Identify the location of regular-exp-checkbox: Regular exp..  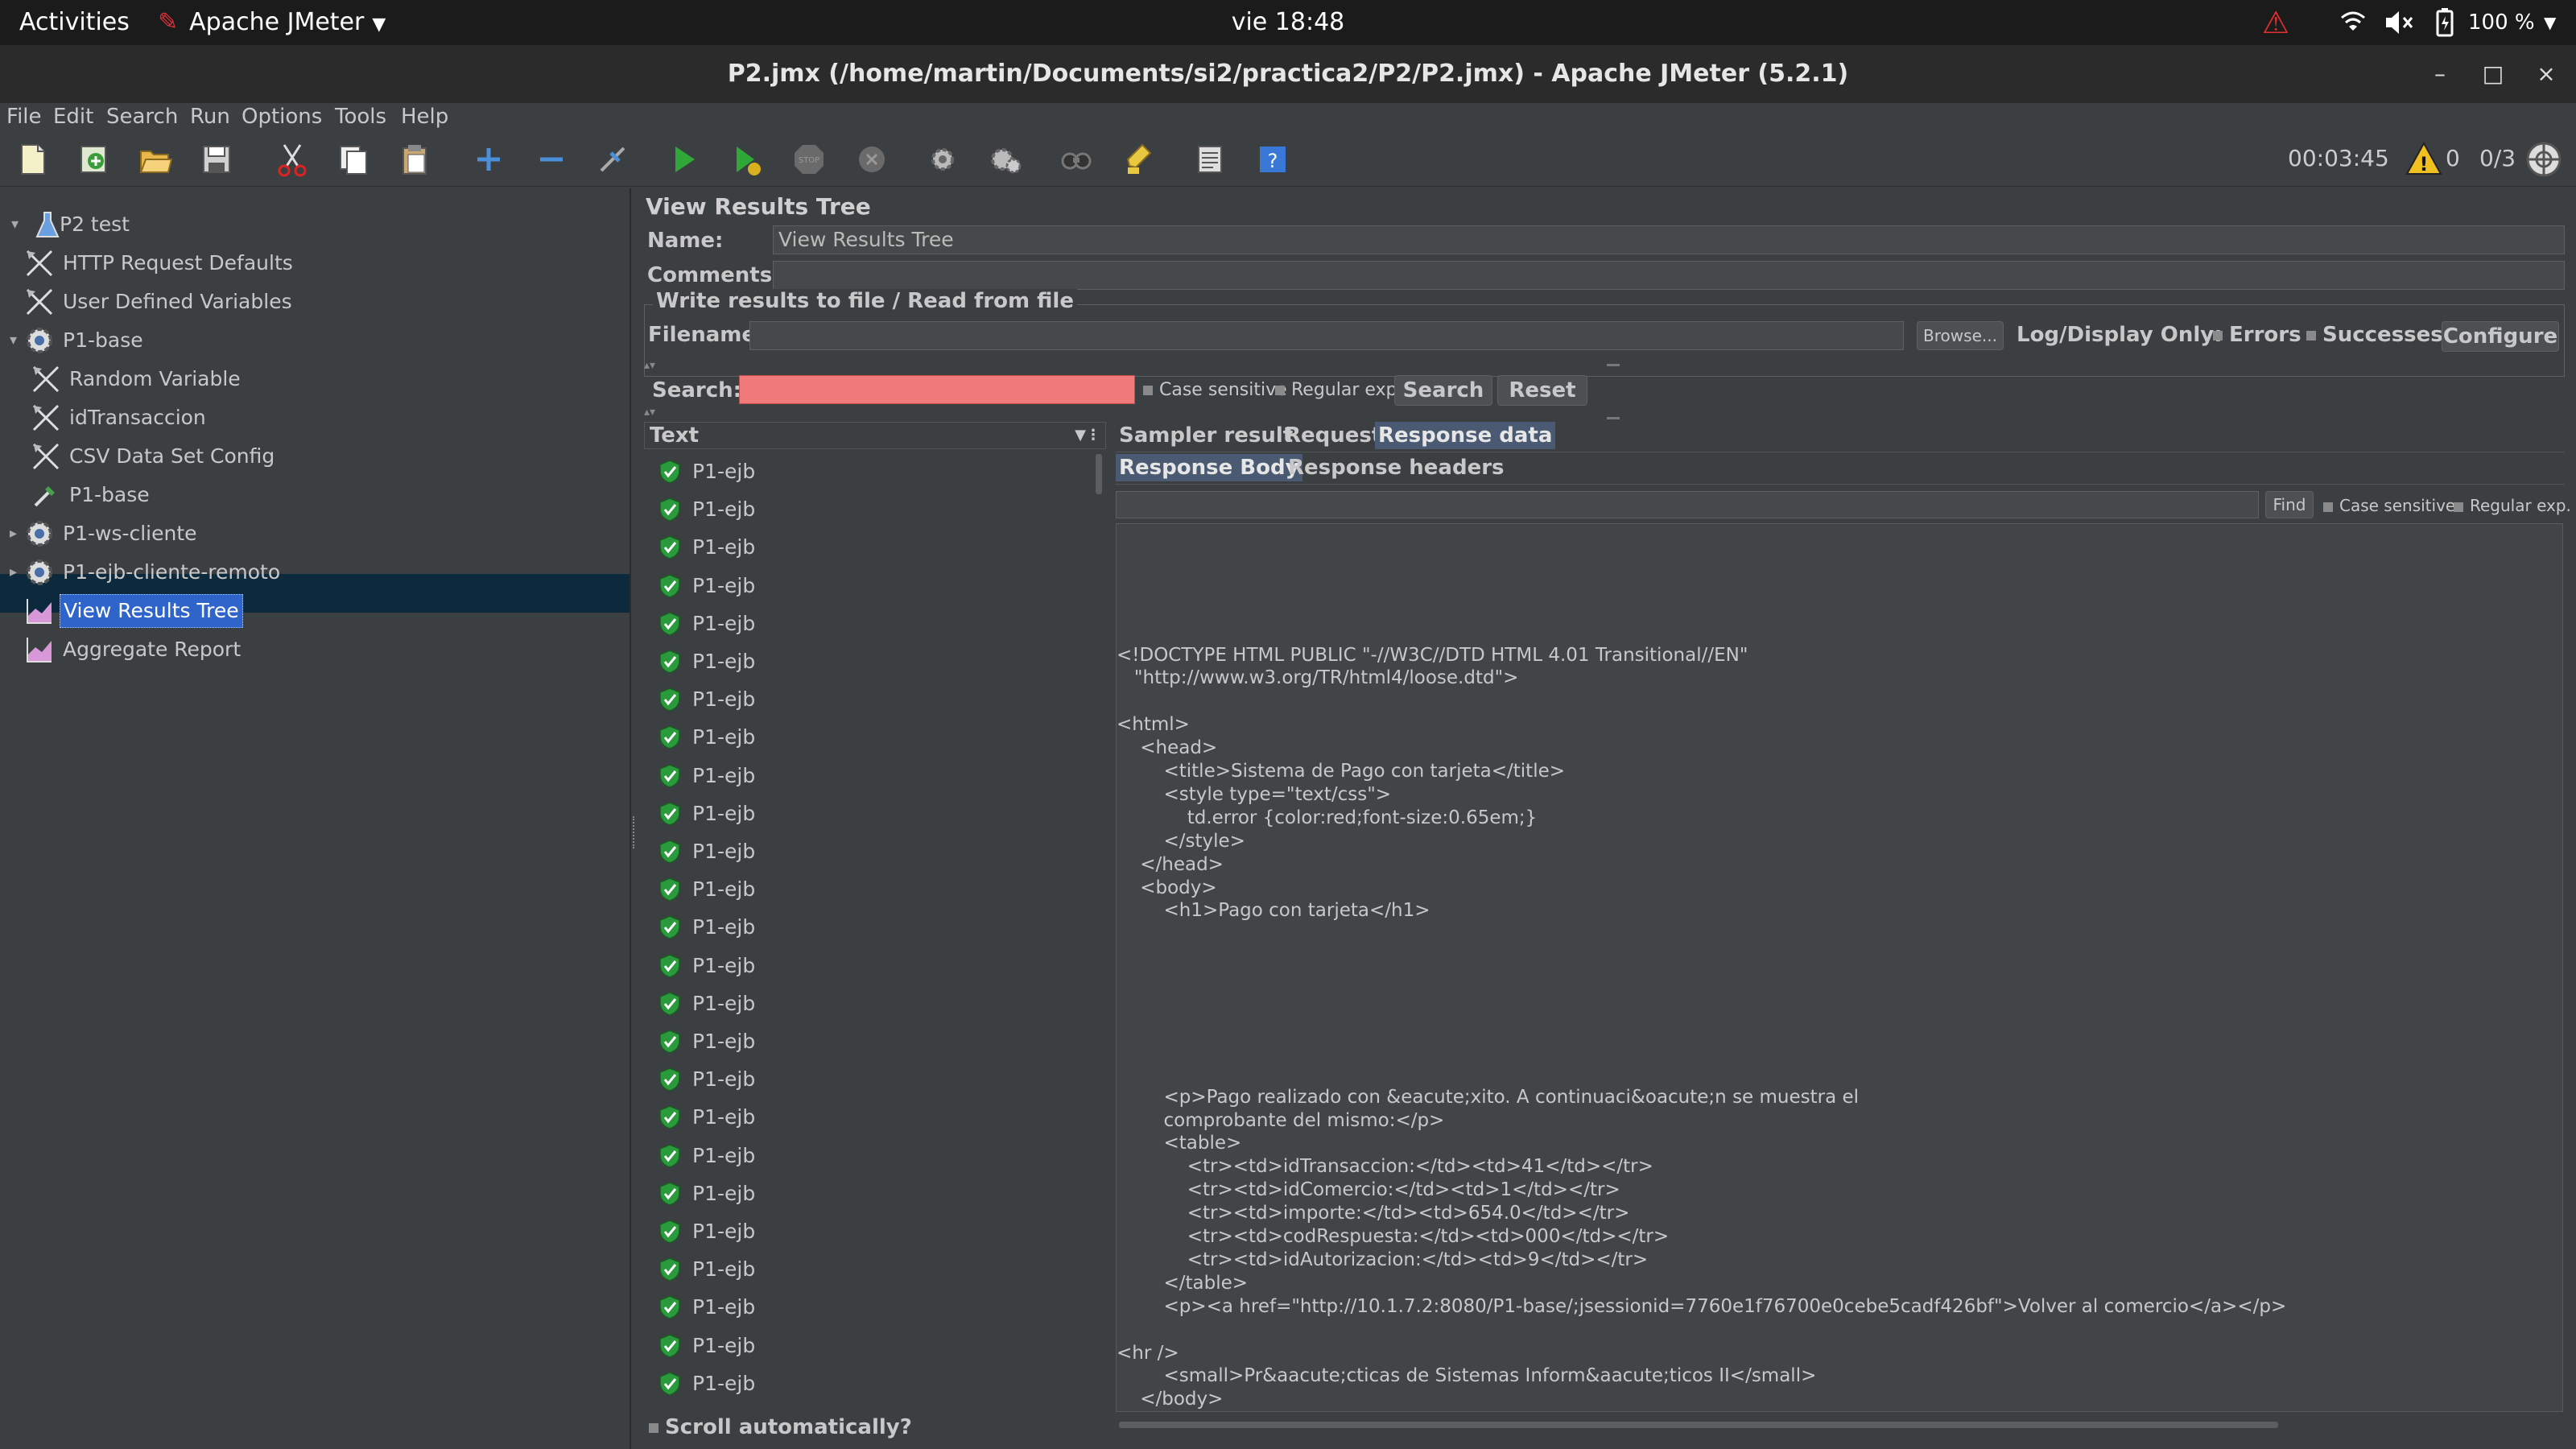
(1339, 390).